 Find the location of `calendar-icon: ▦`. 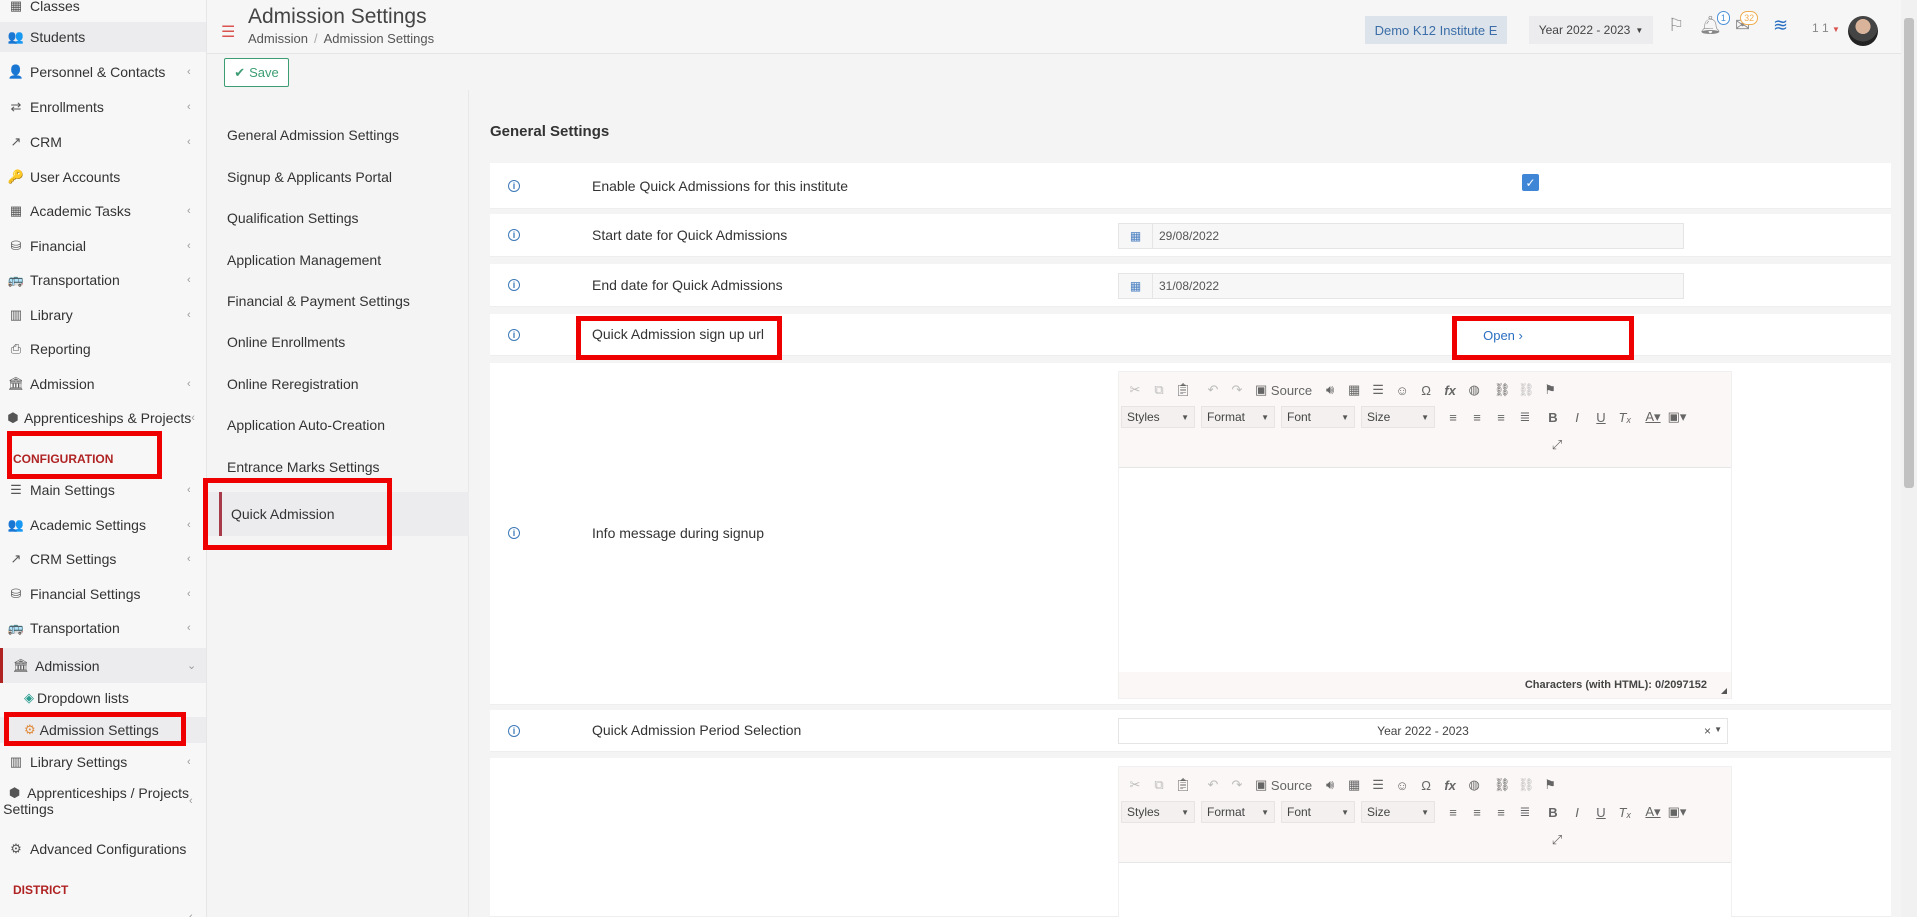

calendar-icon: ▦ is located at coordinates (1136, 286).